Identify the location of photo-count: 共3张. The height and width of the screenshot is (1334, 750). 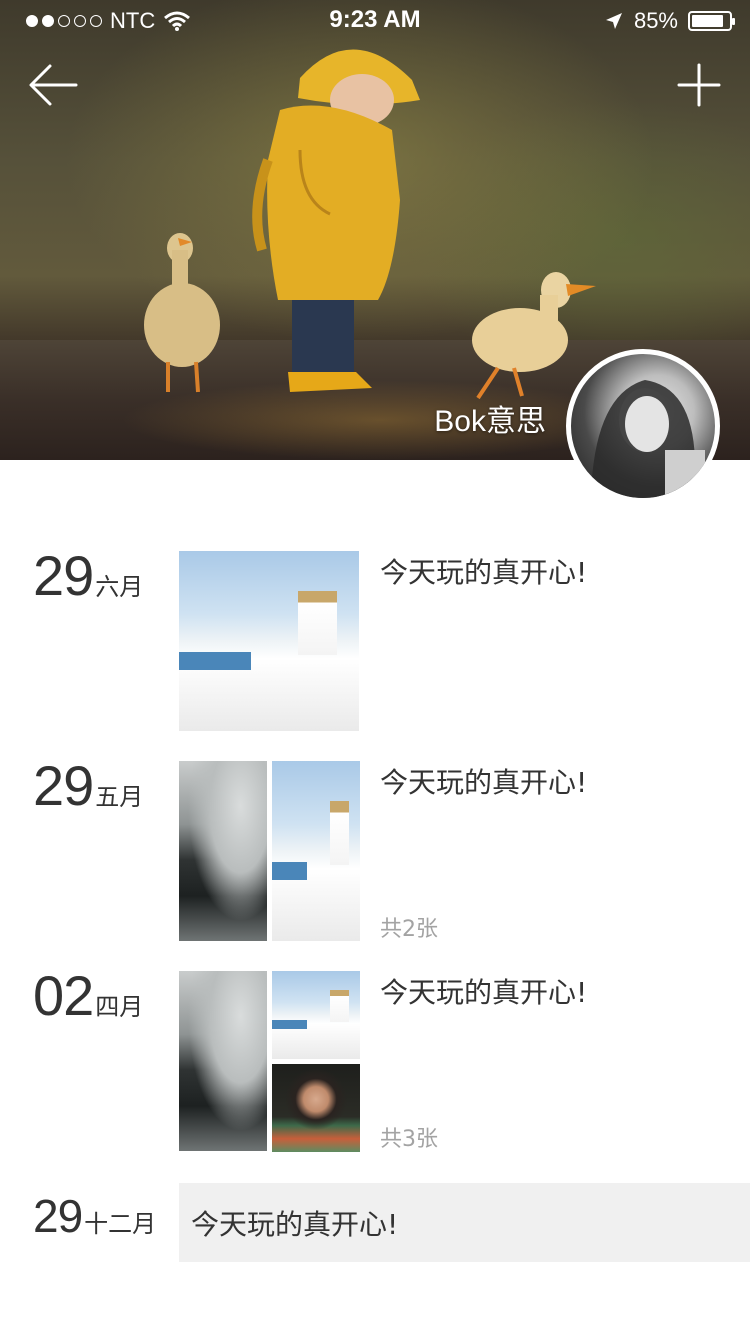
(409, 1139).